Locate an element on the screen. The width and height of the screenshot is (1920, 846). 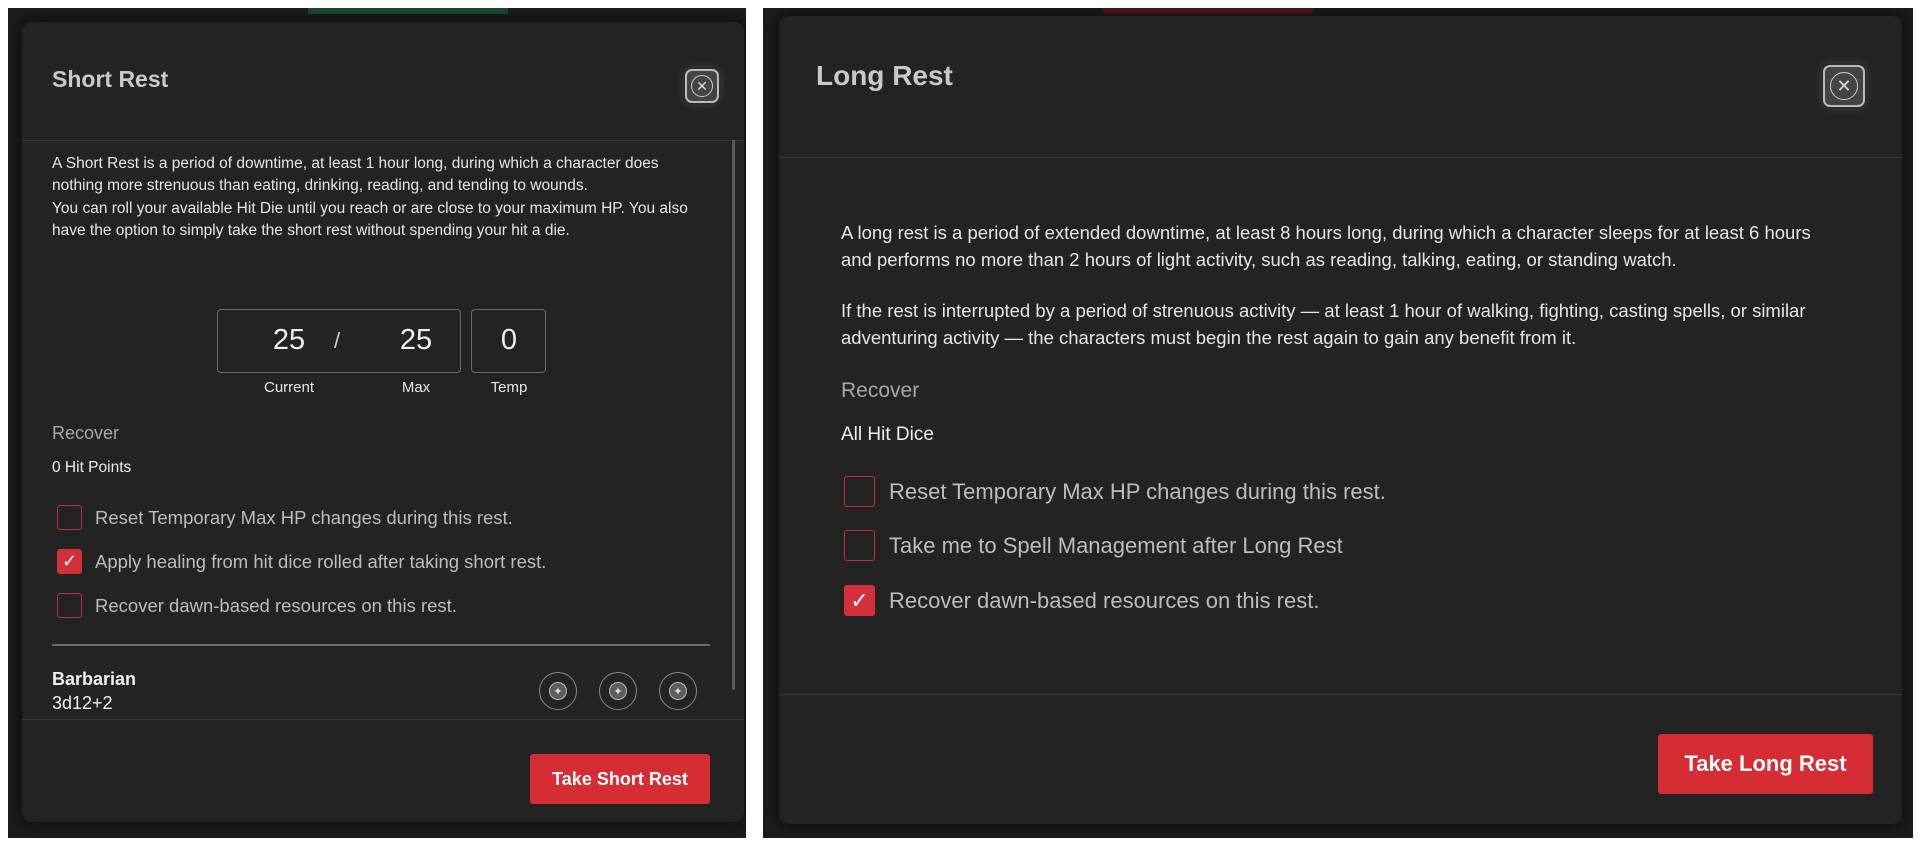
hp-max-label: Max is located at coordinates (416, 387).